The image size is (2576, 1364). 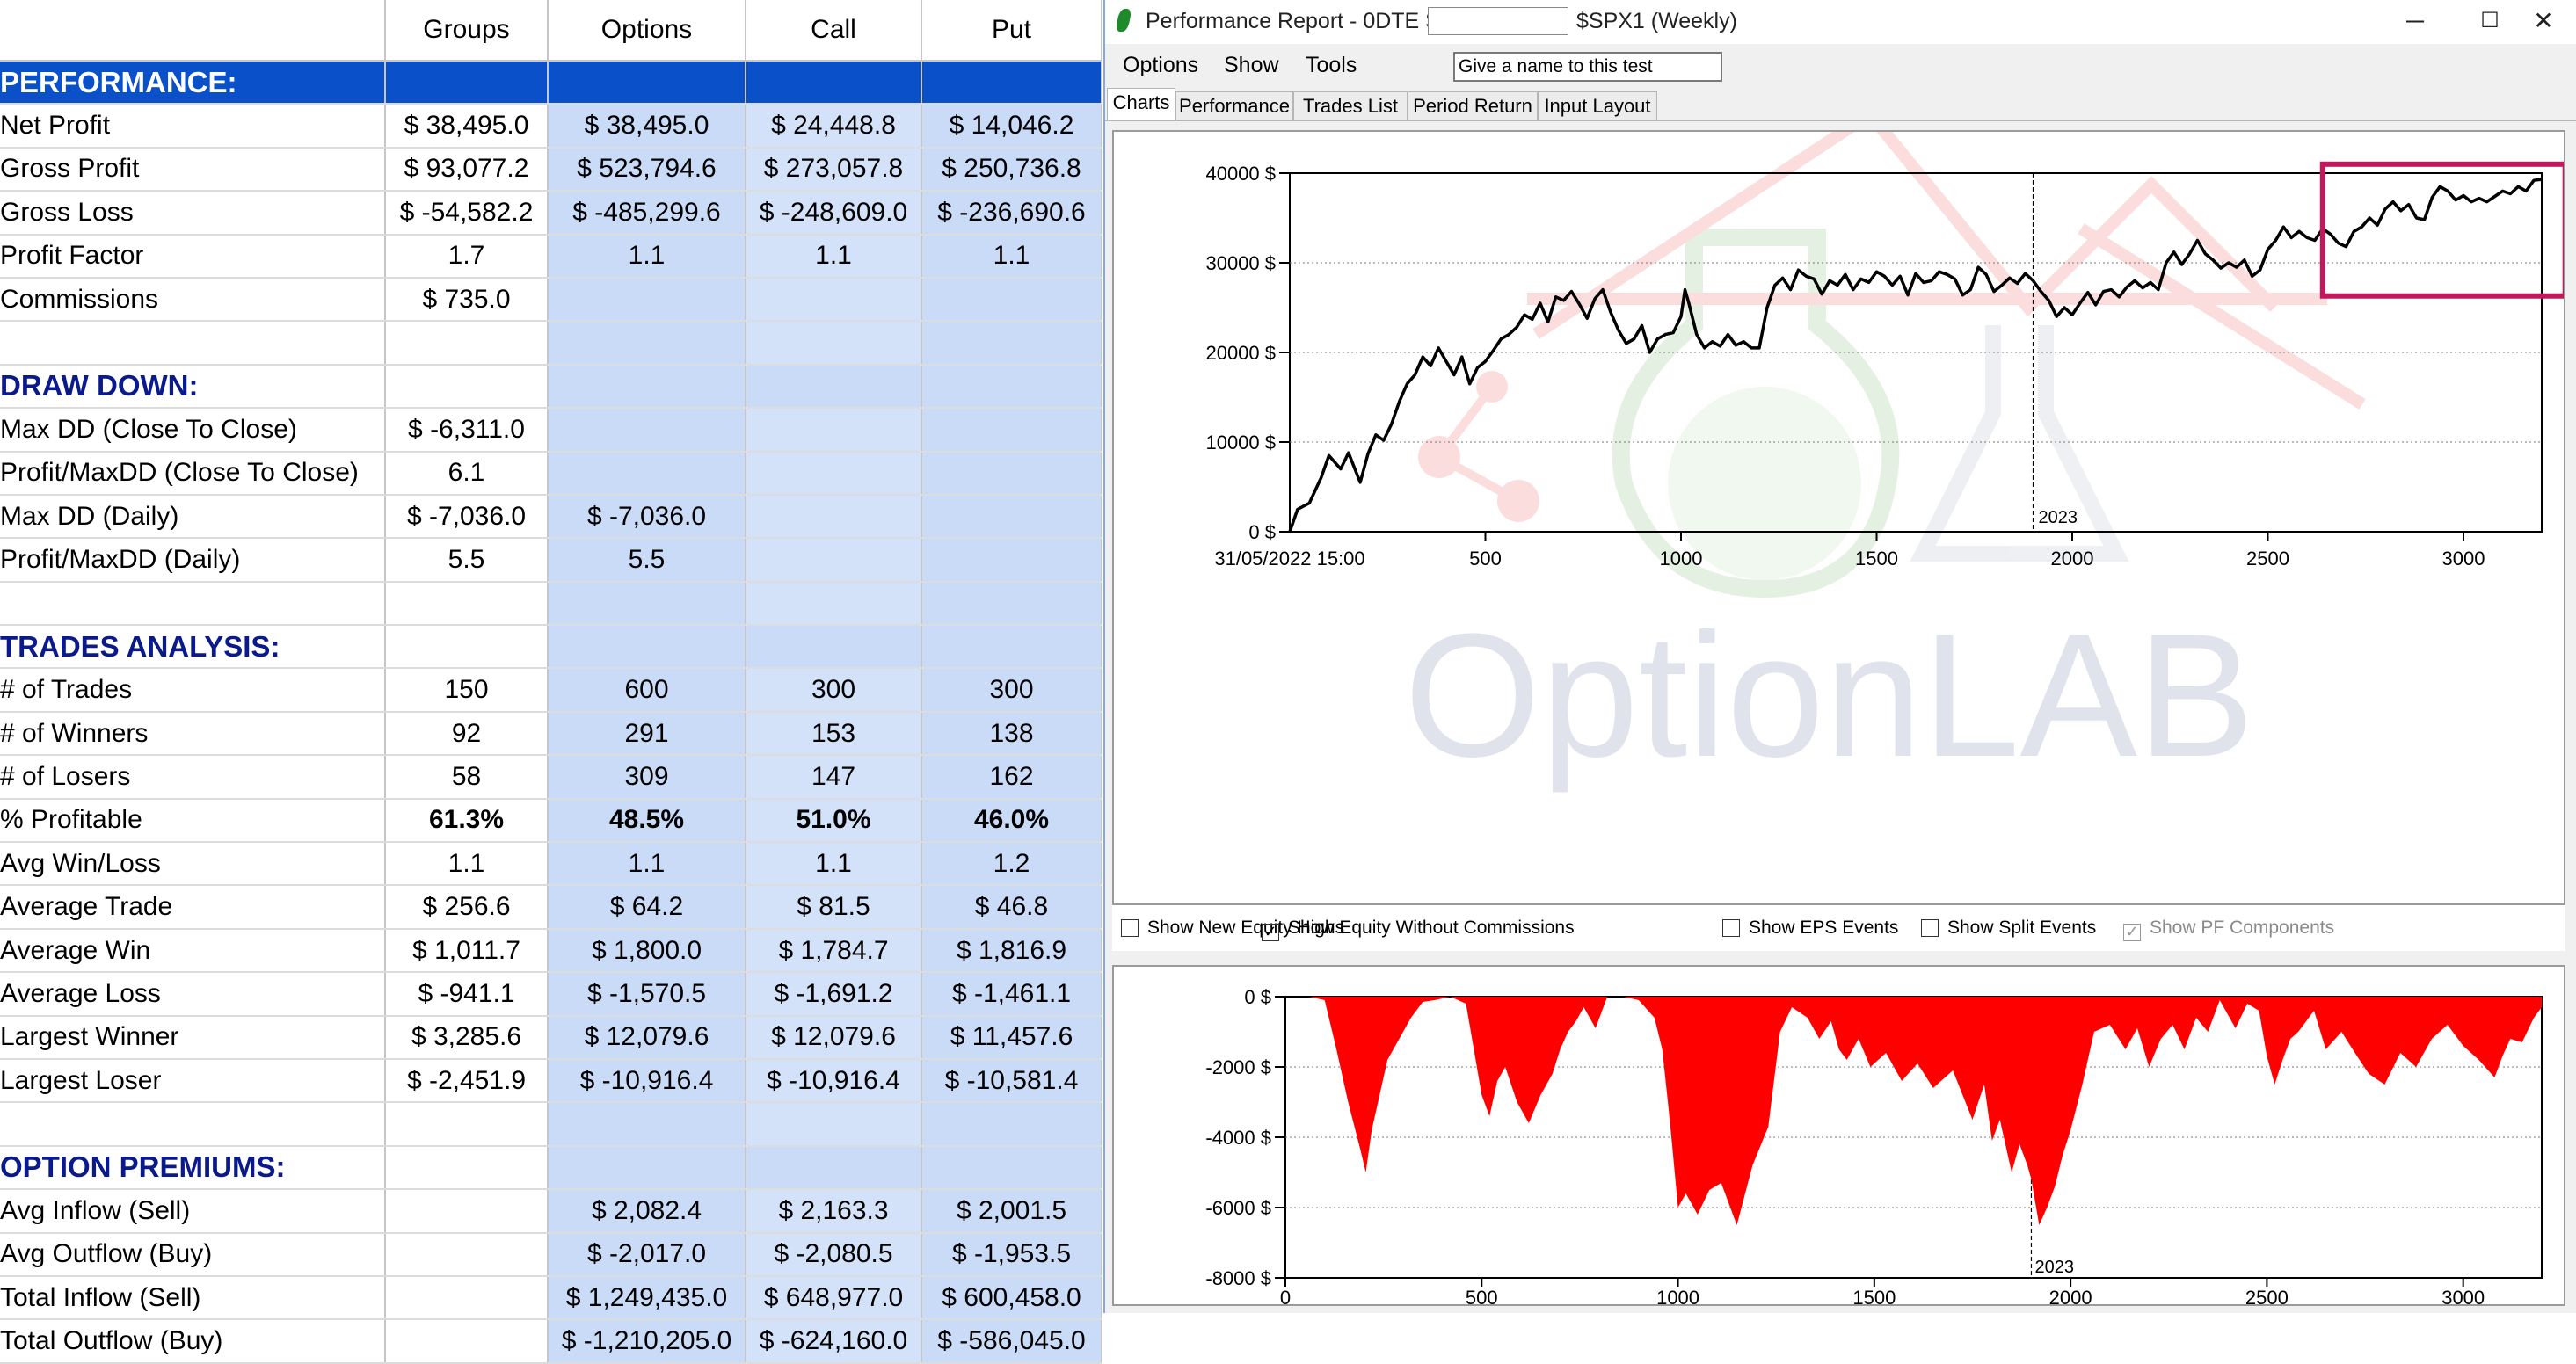 What do you see at coordinates (647, 1211) in the screenshot?
I see `table-cell: $ 2,082.4` at bounding box center [647, 1211].